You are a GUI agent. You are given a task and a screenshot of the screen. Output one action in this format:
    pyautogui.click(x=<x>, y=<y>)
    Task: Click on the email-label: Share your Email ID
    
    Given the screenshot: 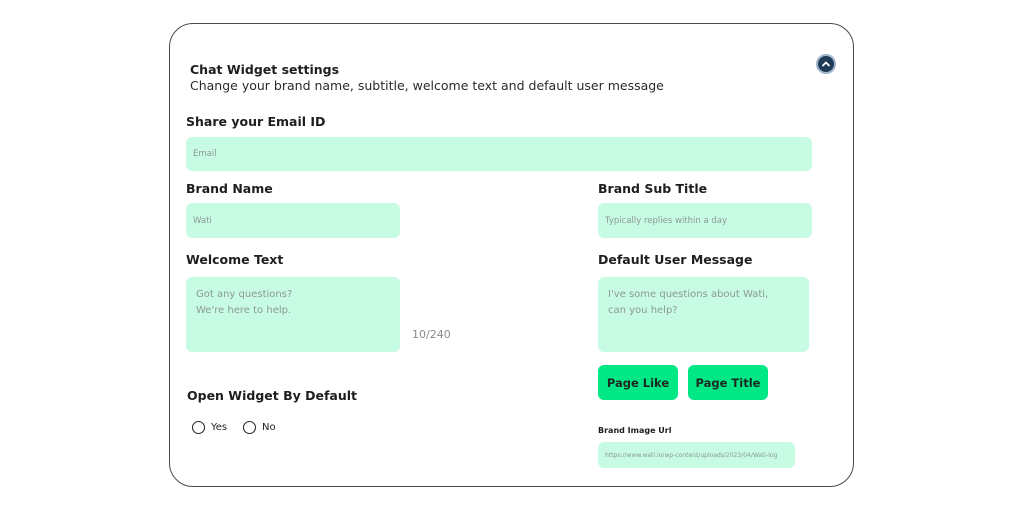 What is the action you would take?
    pyautogui.click(x=256, y=121)
    